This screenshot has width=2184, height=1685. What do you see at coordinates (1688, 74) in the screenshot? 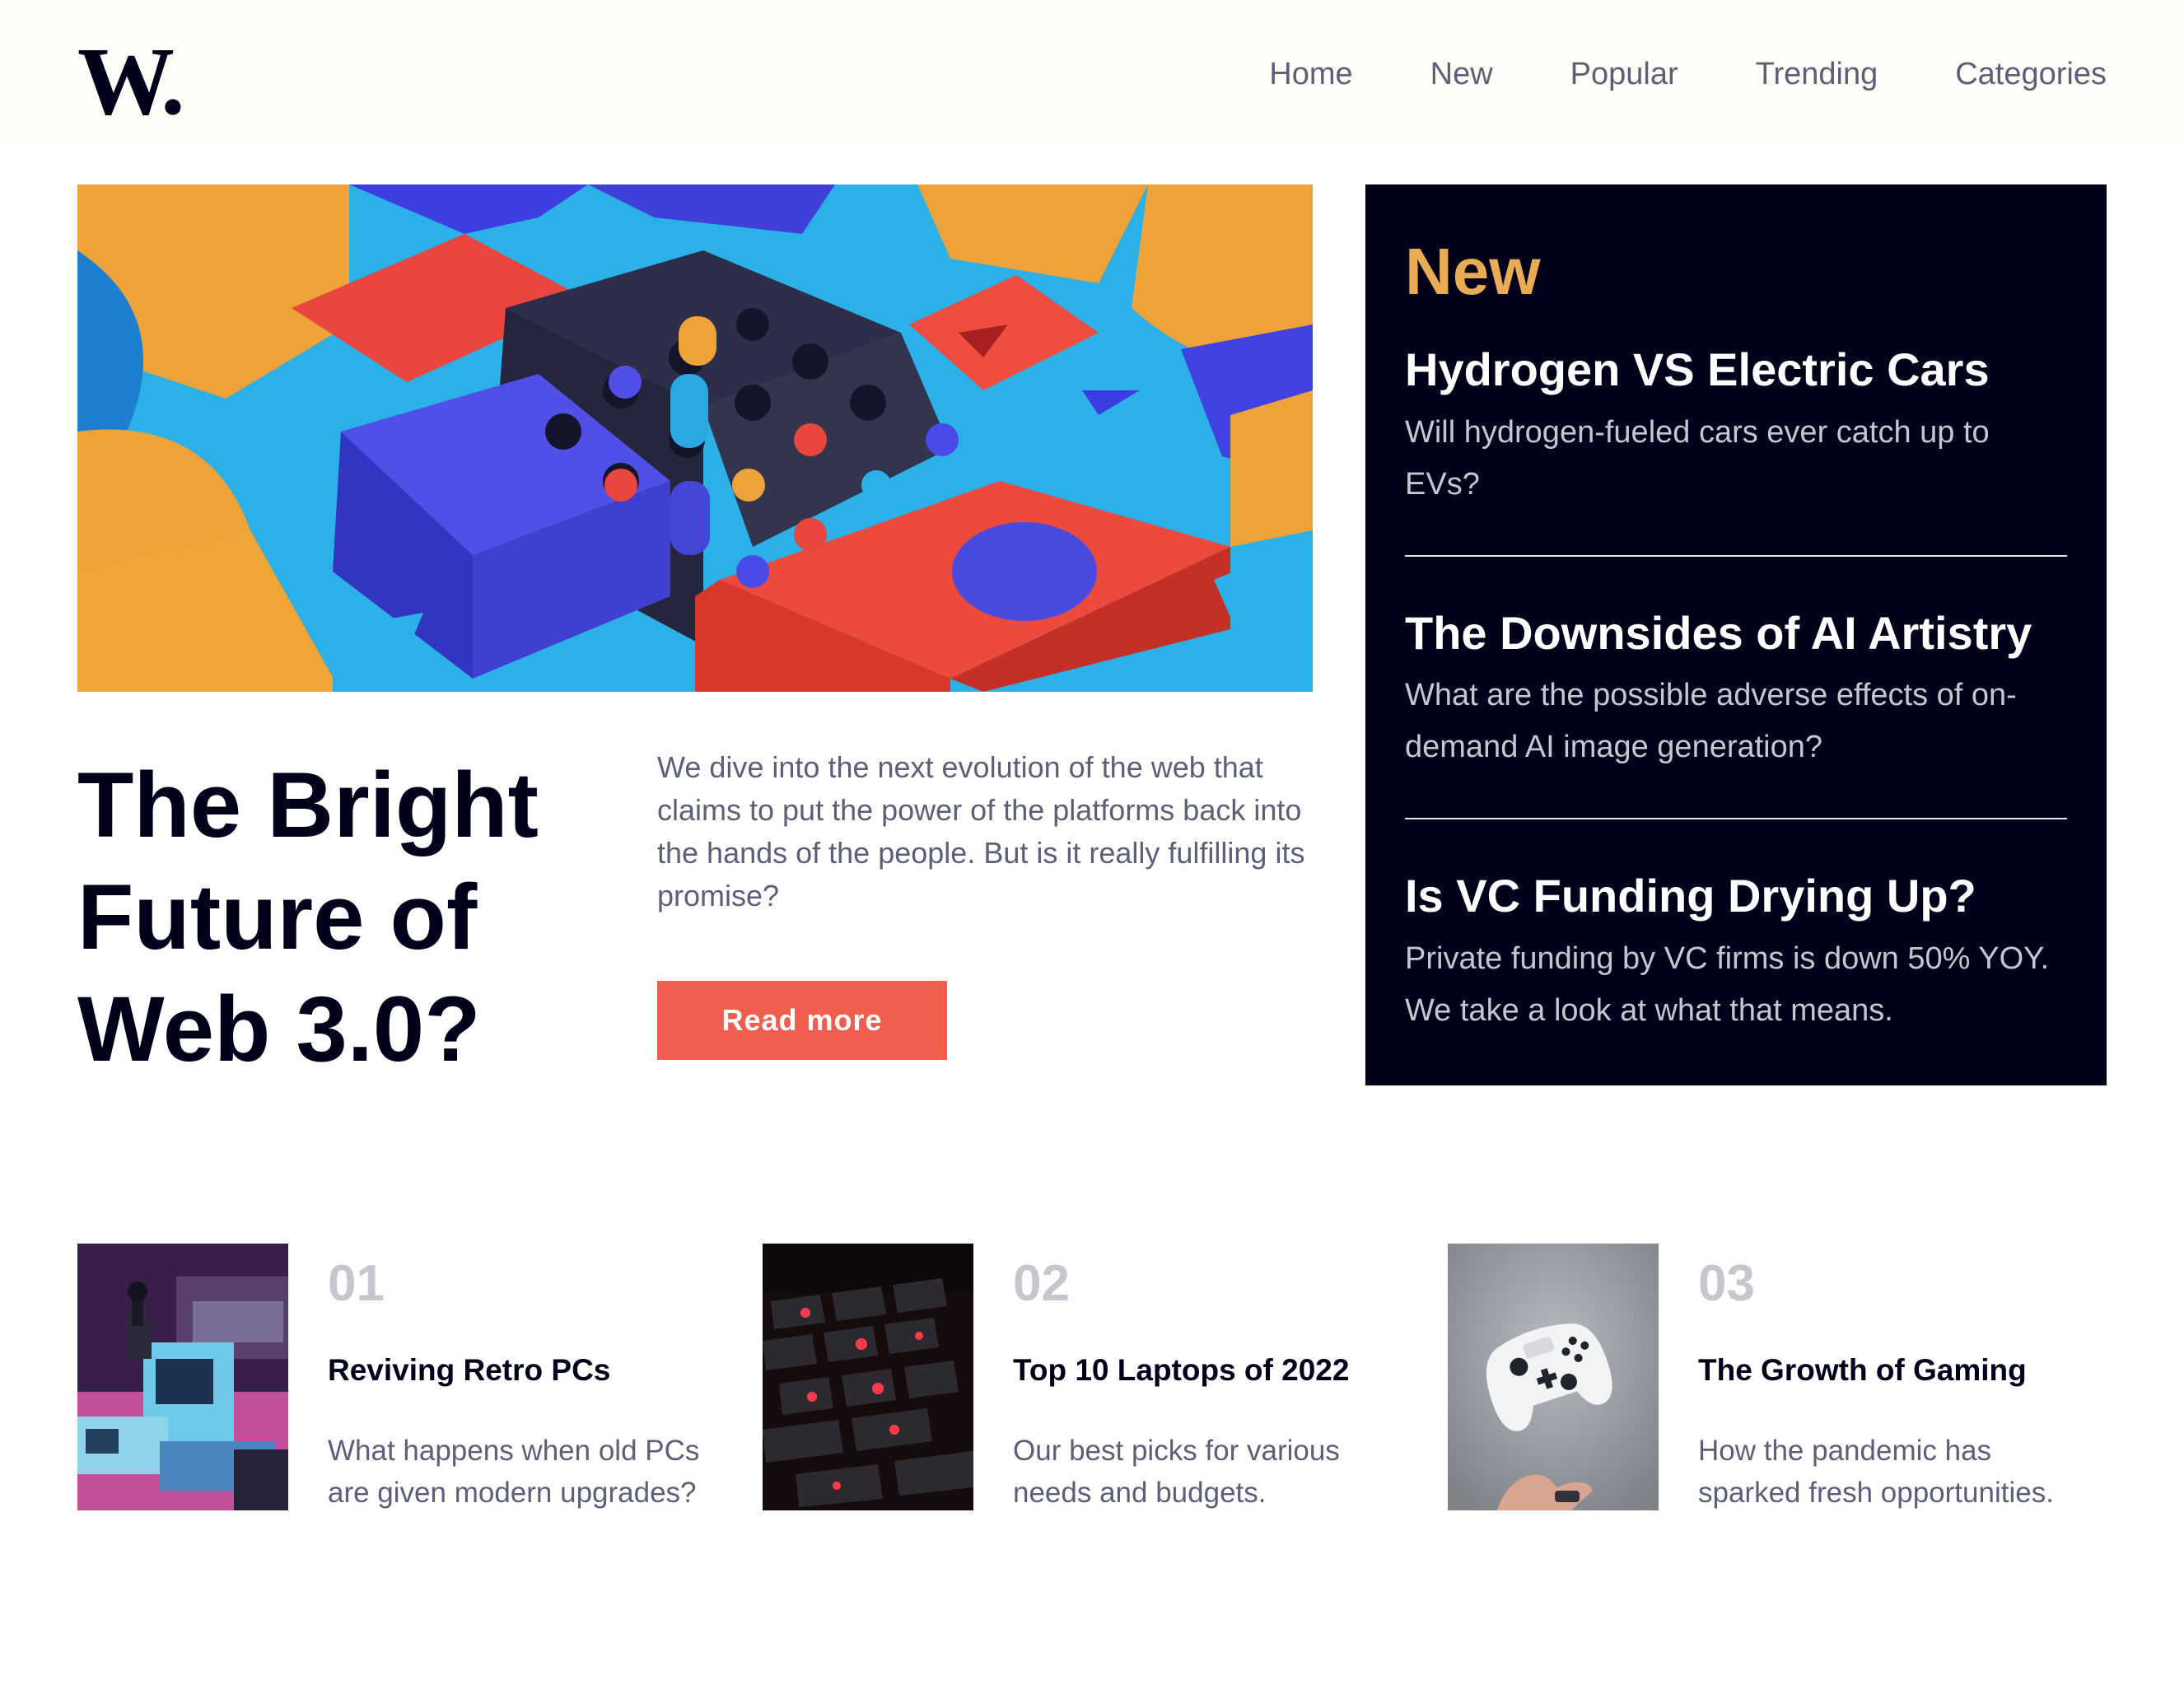
I see `main-nav: Home New Popular Trending Categories` at bounding box center [1688, 74].